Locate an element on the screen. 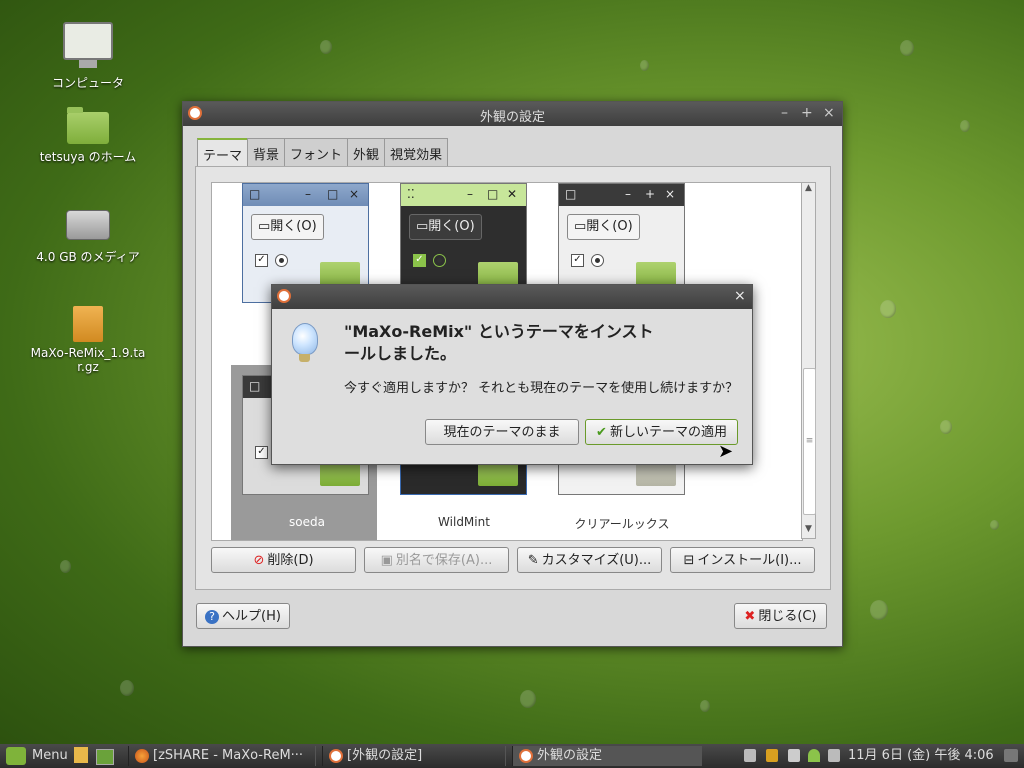 The image size is (1024, 768). desktop-icon-home: tetsuya のホーム is located at coordinates (88, 136).